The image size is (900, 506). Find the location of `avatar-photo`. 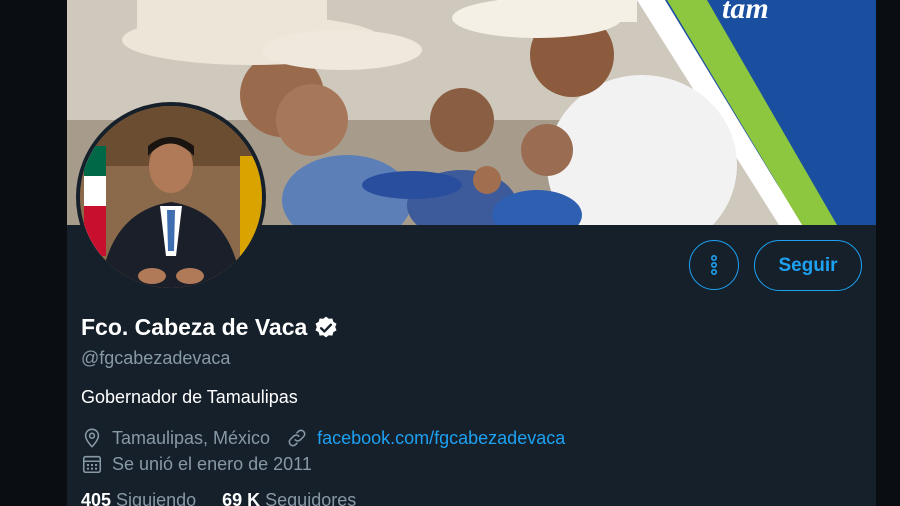

avatar-photo is located at coordinates (171, 197).